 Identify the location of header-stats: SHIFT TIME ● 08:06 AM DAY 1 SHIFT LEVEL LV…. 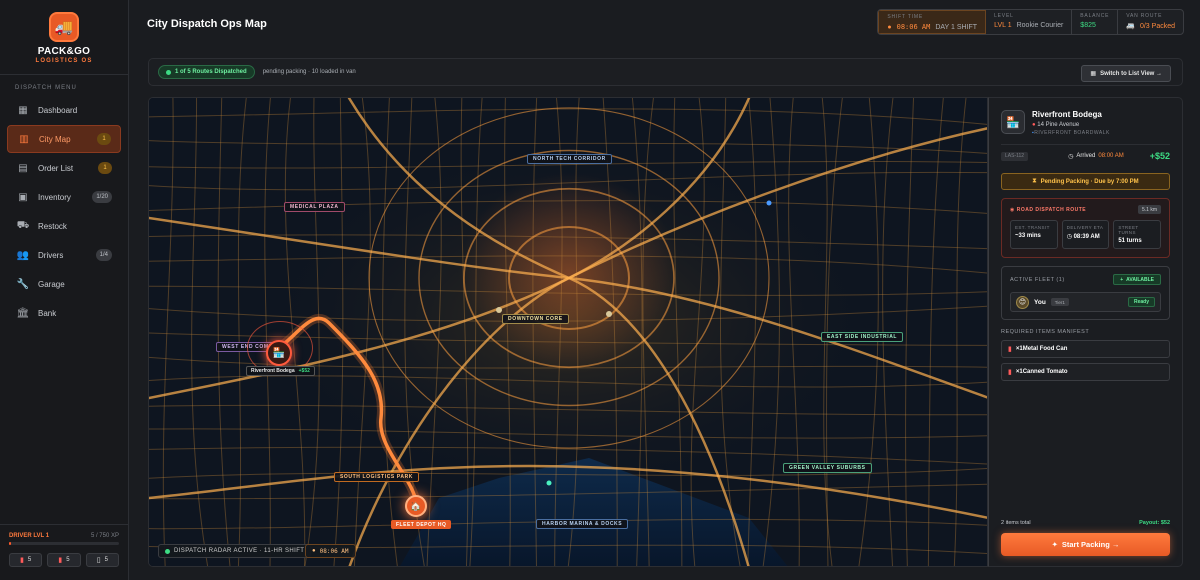
(1030, 22).